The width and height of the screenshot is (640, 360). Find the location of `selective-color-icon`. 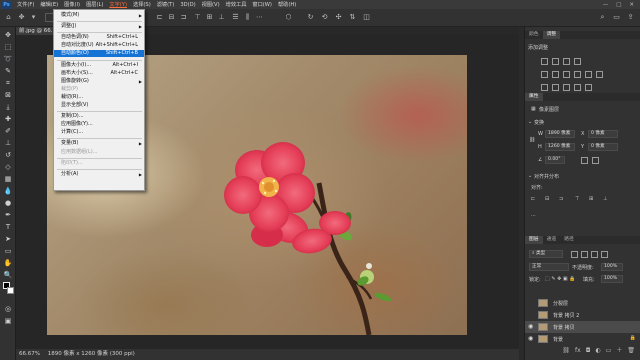

selective-color-icon is located at coordinates (588, 87).